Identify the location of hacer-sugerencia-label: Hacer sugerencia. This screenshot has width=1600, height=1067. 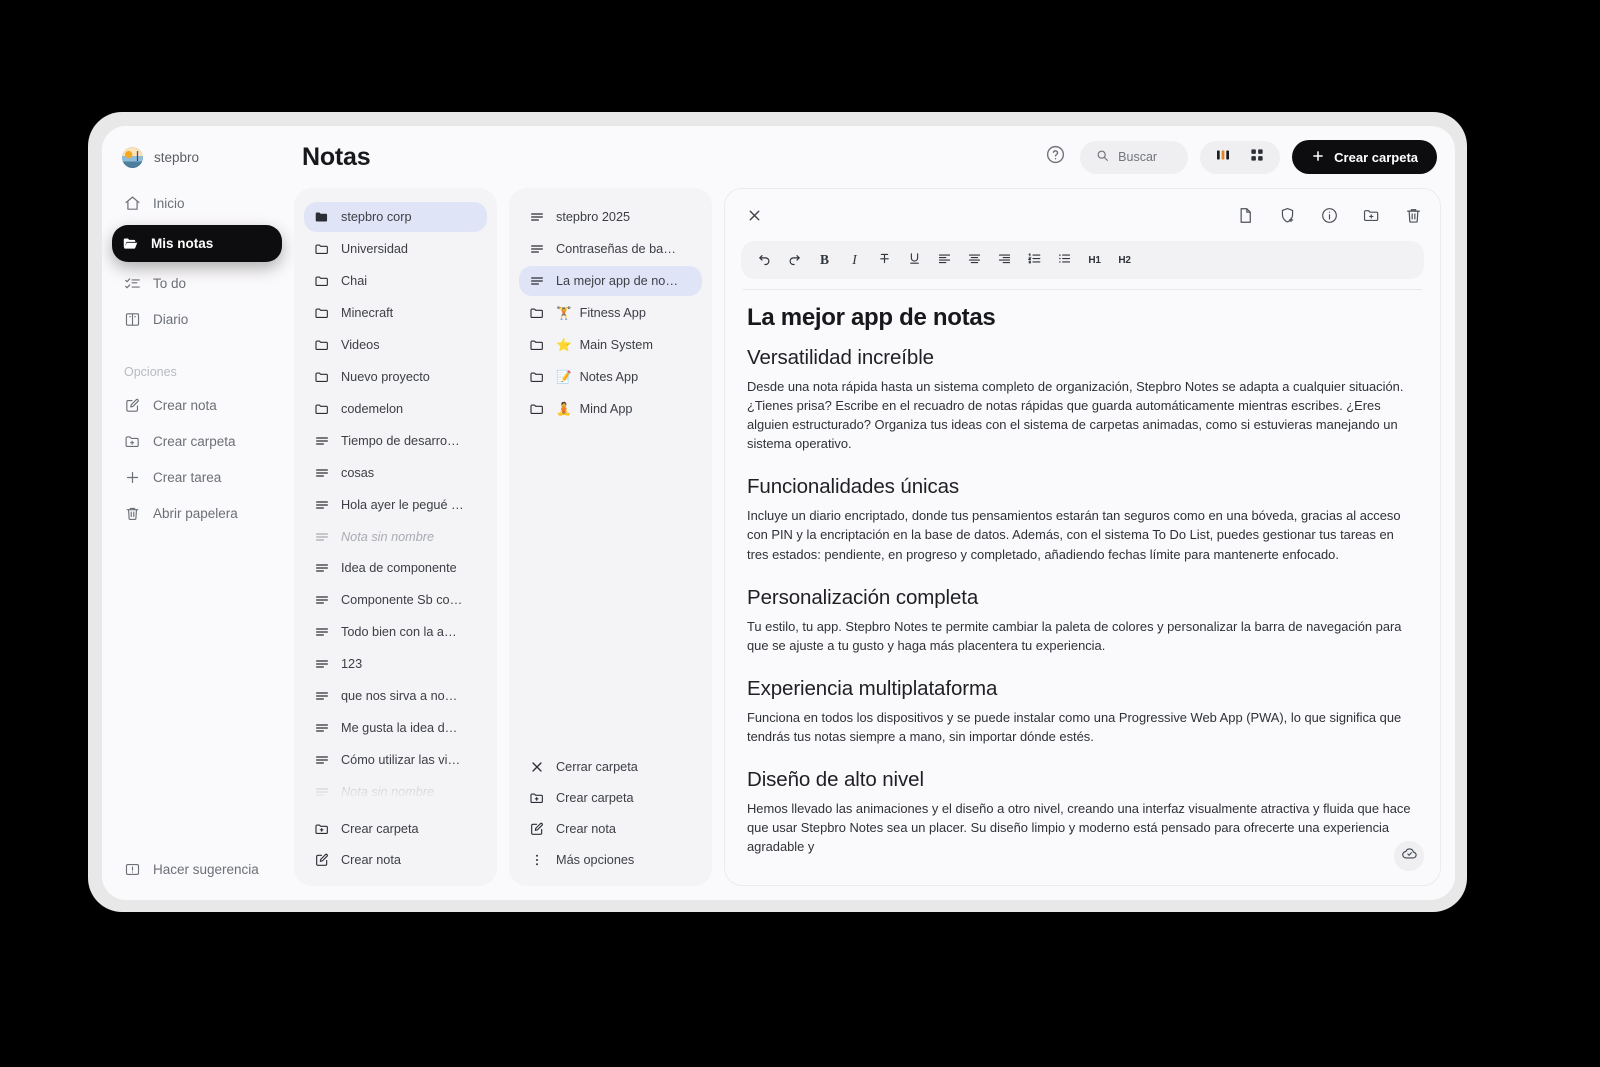
(206, 869).